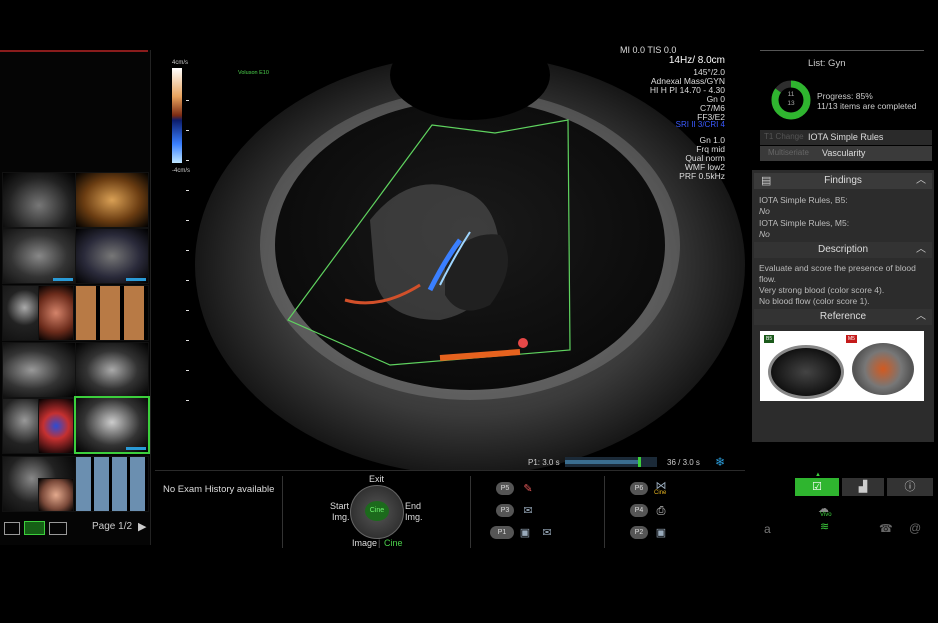 The height and width of the screenshot is (623, 938). Describe the element at coordinates (817, 487) in the screenshot. I see `tab-checklist: ☑` at that location.